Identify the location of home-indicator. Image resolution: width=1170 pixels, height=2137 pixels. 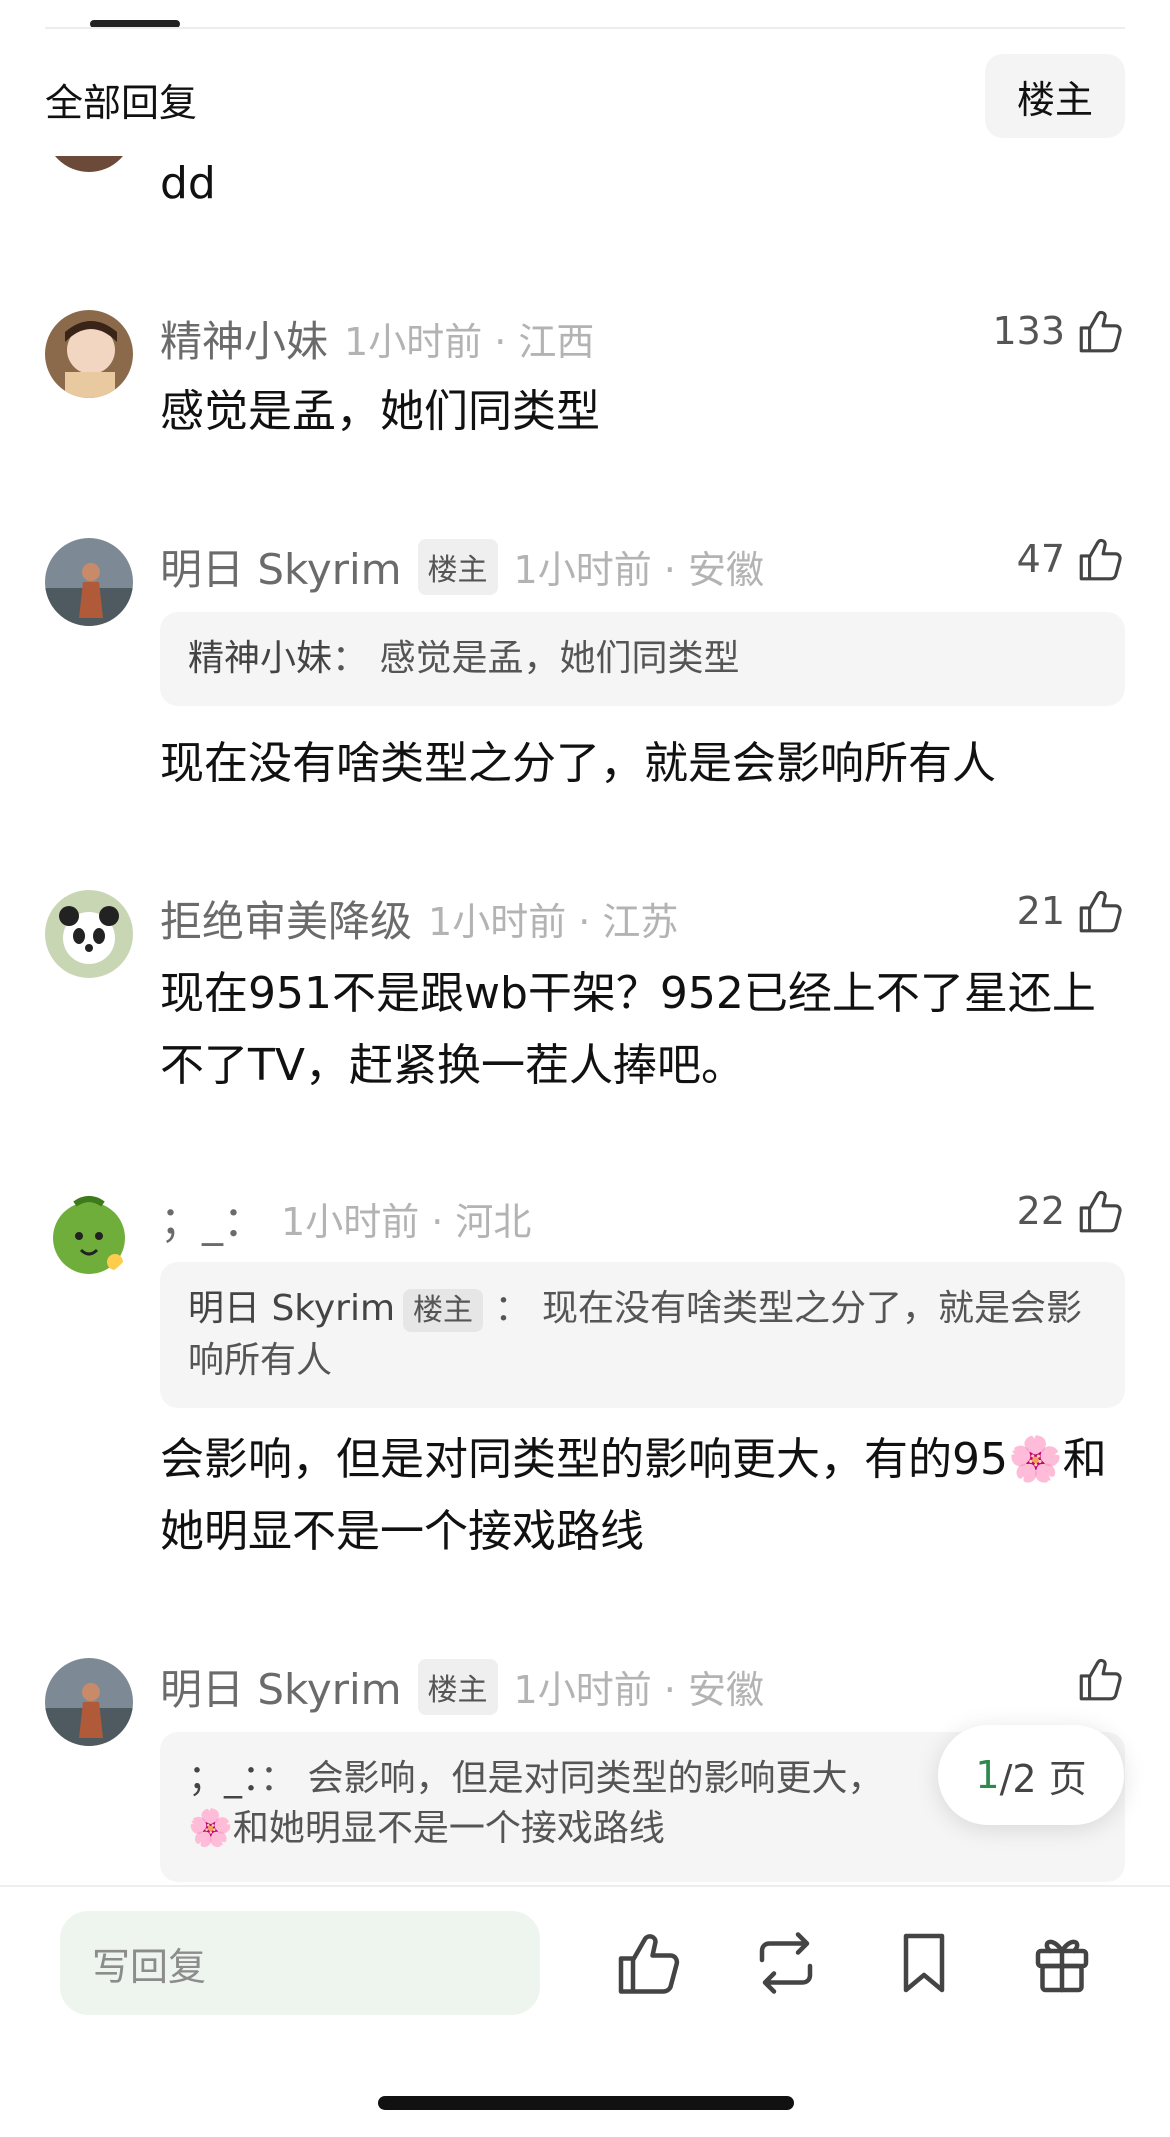
(586, 2103).